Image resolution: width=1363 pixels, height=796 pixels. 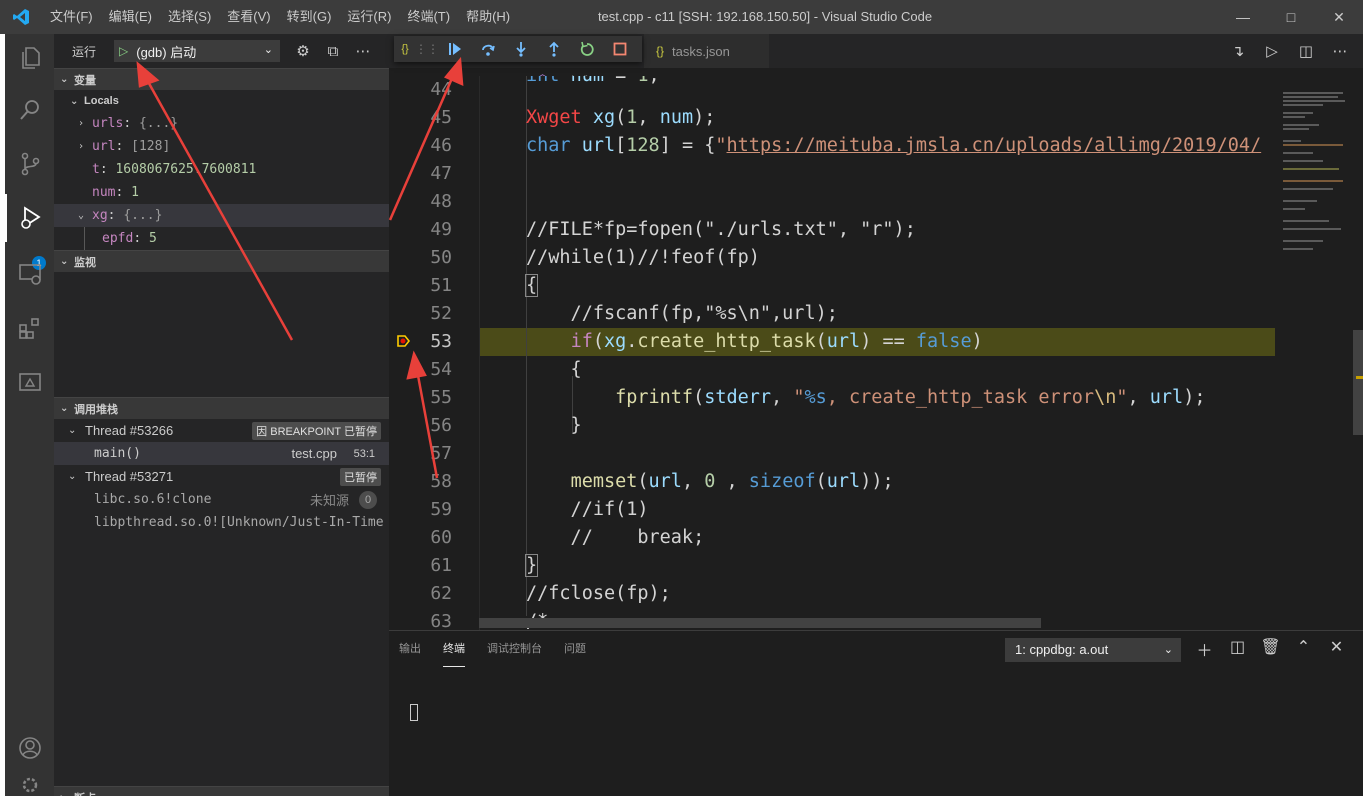 I want to click on terminal-cursor, so click(x=414, y=712).